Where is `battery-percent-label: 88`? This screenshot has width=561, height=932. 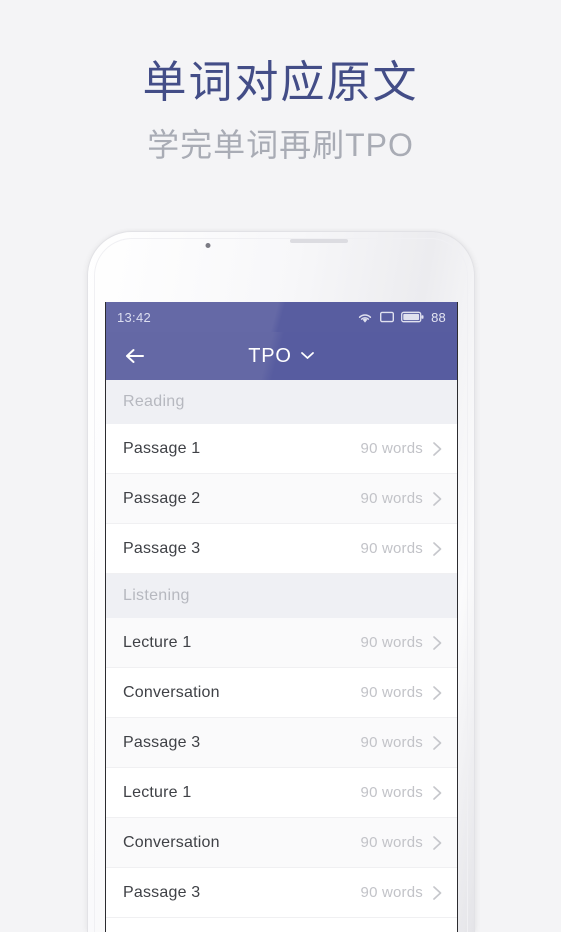
battery-percent-label: 88 is located at coordinates (438, 317).